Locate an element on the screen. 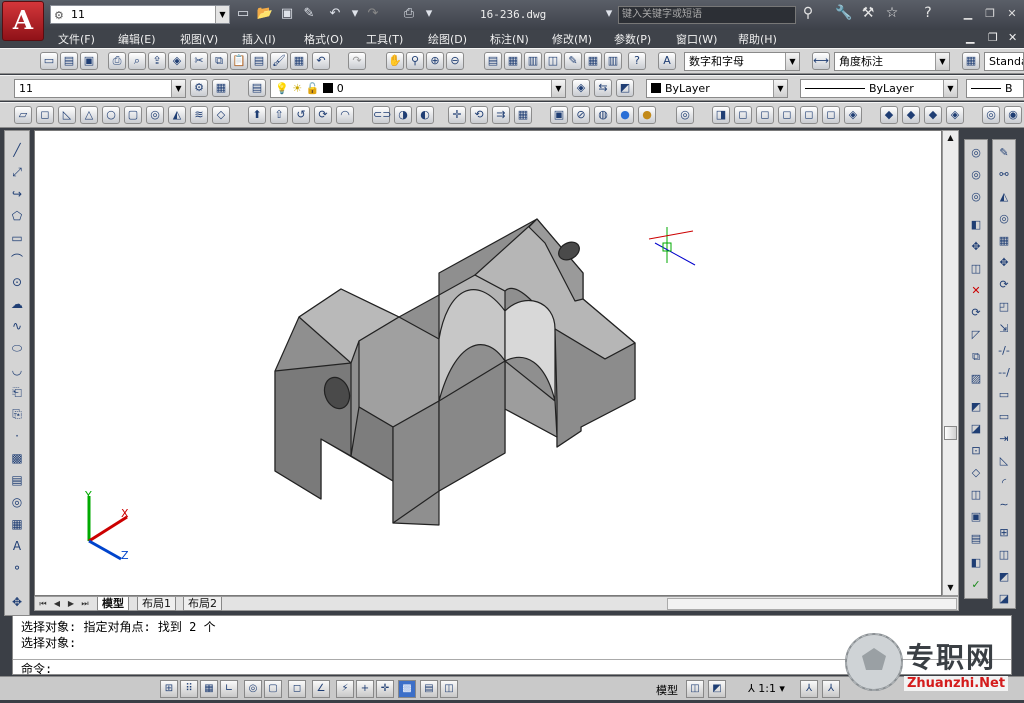 The image size is (1024, 703). layer-settings-icon: ⚙ is located at coordinates (199, 88).